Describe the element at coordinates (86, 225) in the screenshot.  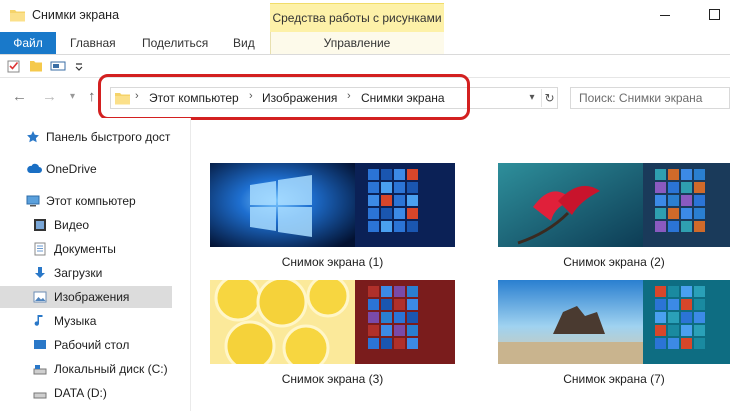
I see `sidebar-item-video: Видео` at that location.